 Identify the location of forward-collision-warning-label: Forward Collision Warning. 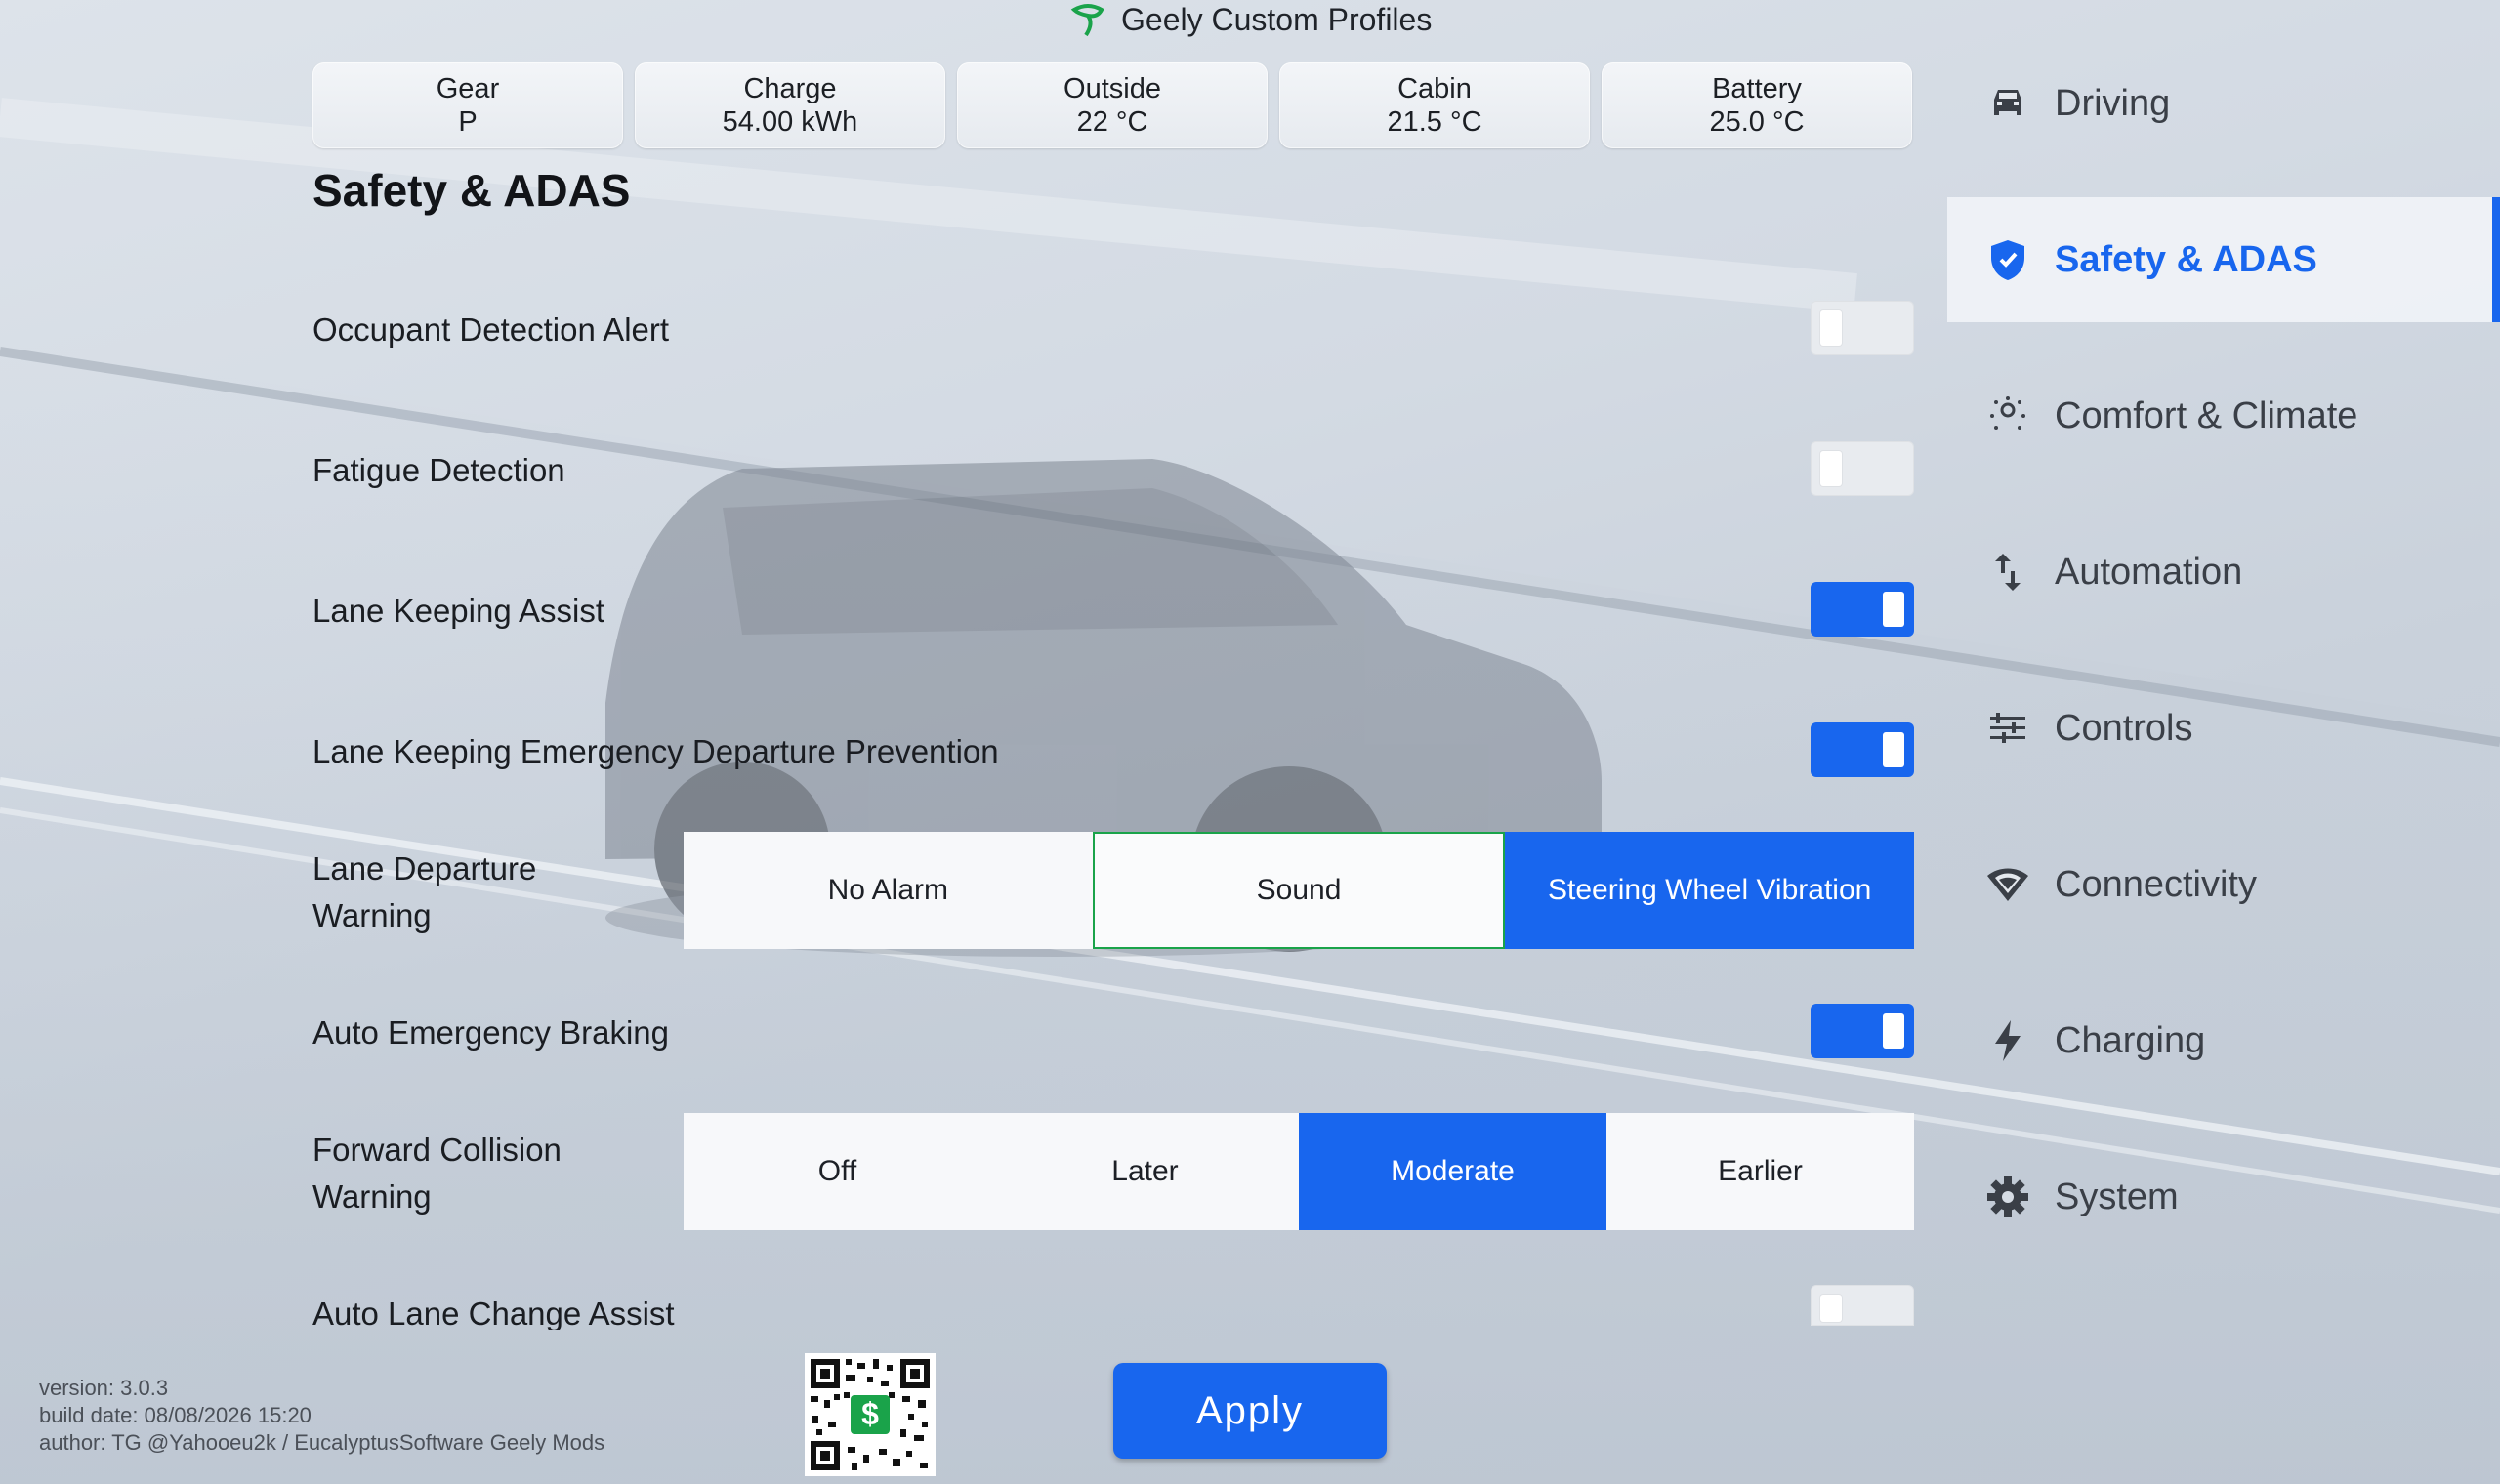
(479, 1174).